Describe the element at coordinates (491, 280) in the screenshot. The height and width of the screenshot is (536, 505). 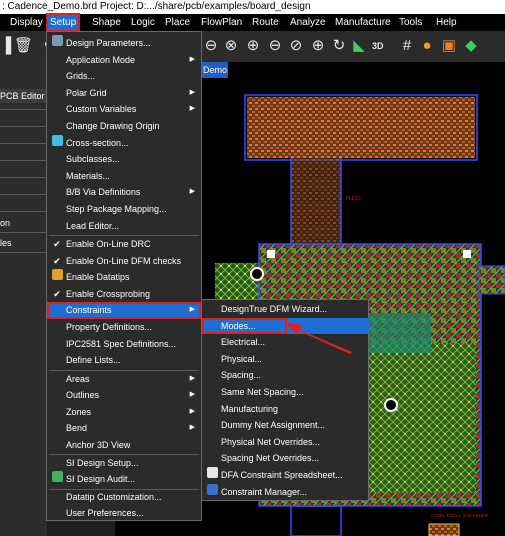
I see `board-right-connector` at that location.